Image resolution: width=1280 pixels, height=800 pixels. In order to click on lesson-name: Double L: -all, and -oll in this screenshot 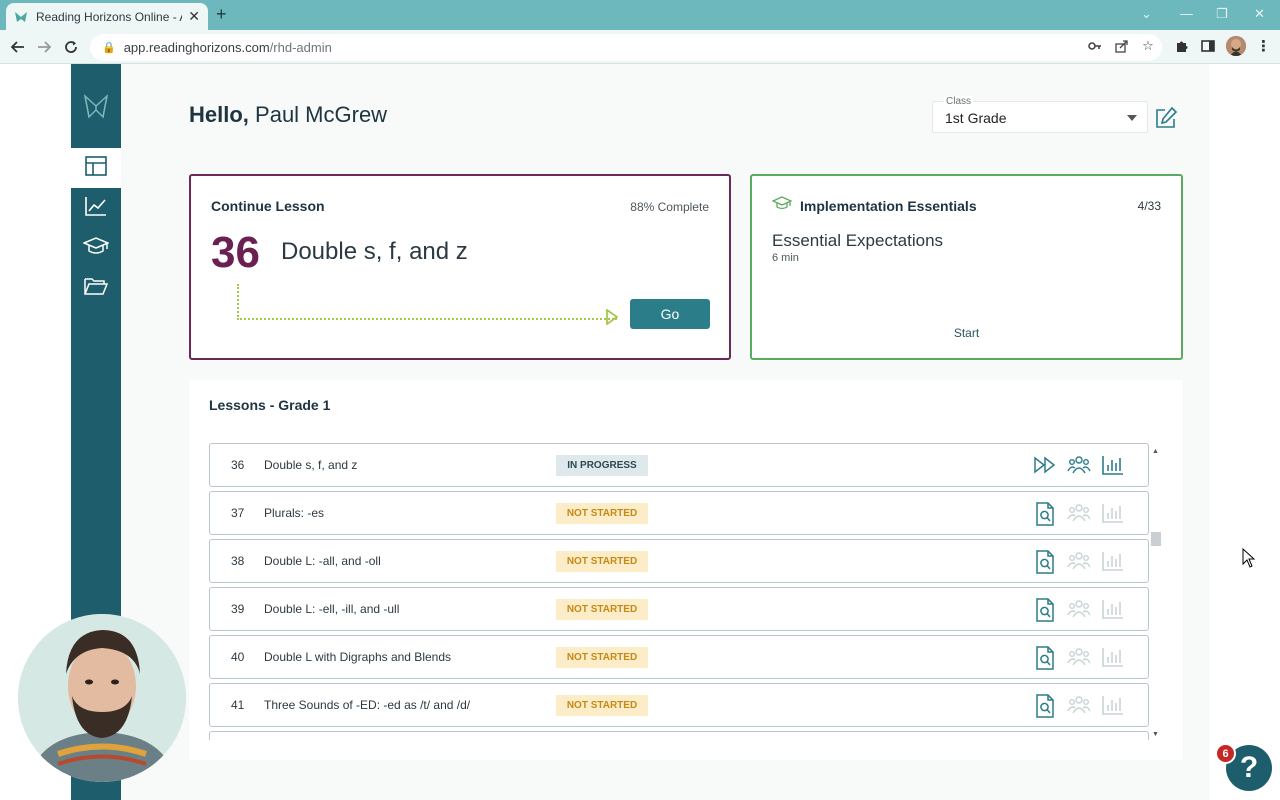, I will do `click(322, 561)`.